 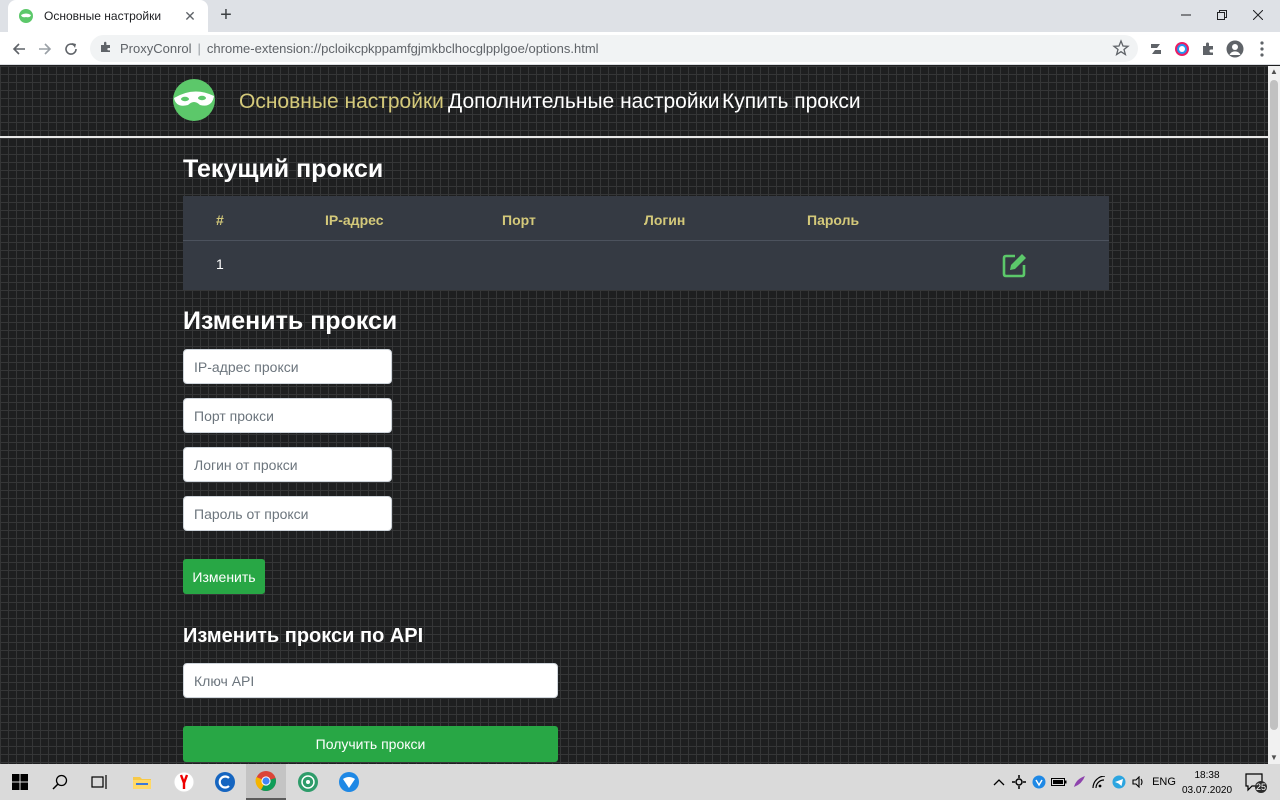 I want to click on current-proxy-table: # IP-адрес Порт Логин Пароль 1, so click(x=646, y=243).